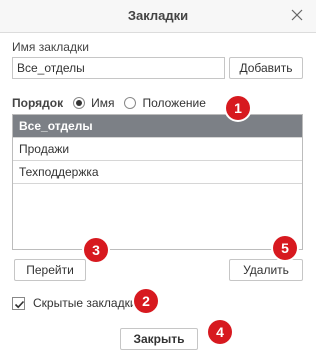 The height and width of the screenshot is (358, 320). I want to click on add-button: Добавить, so click(266, 68).